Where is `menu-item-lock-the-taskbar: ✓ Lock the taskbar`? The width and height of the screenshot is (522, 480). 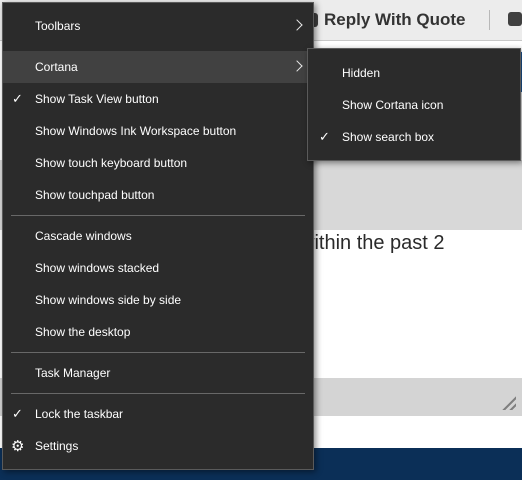 menu-item-lock-the-taskbar: ✓ Lock the taskbar is located at coordinates (158, 414).